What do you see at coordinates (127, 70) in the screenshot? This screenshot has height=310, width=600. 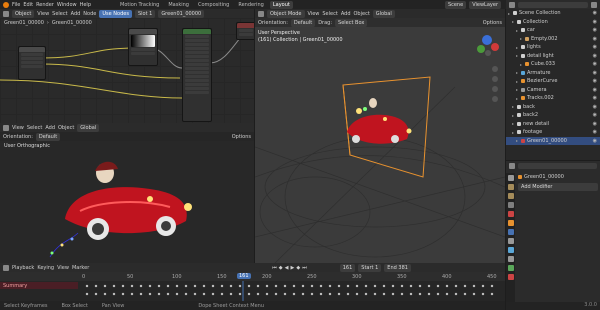 I see `node-editor-canvas: Green01_00000 › Green01_00000` at bounding box center [127, 70].